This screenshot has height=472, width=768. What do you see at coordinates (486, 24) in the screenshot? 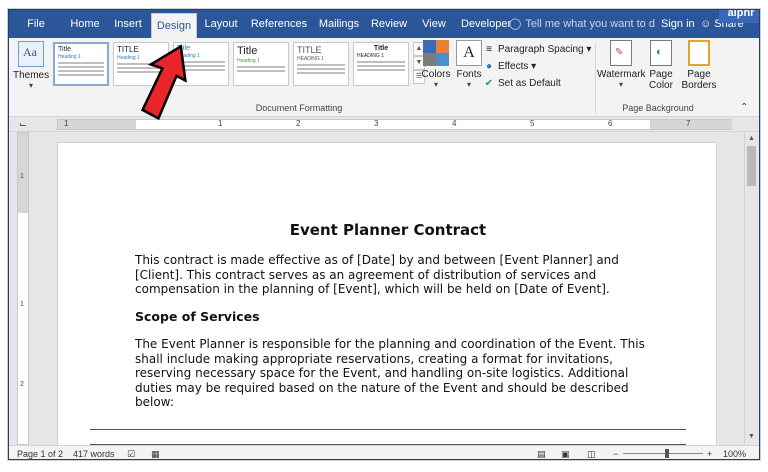
I see `tab-developer: Developer` at bounding box center [486, 24].